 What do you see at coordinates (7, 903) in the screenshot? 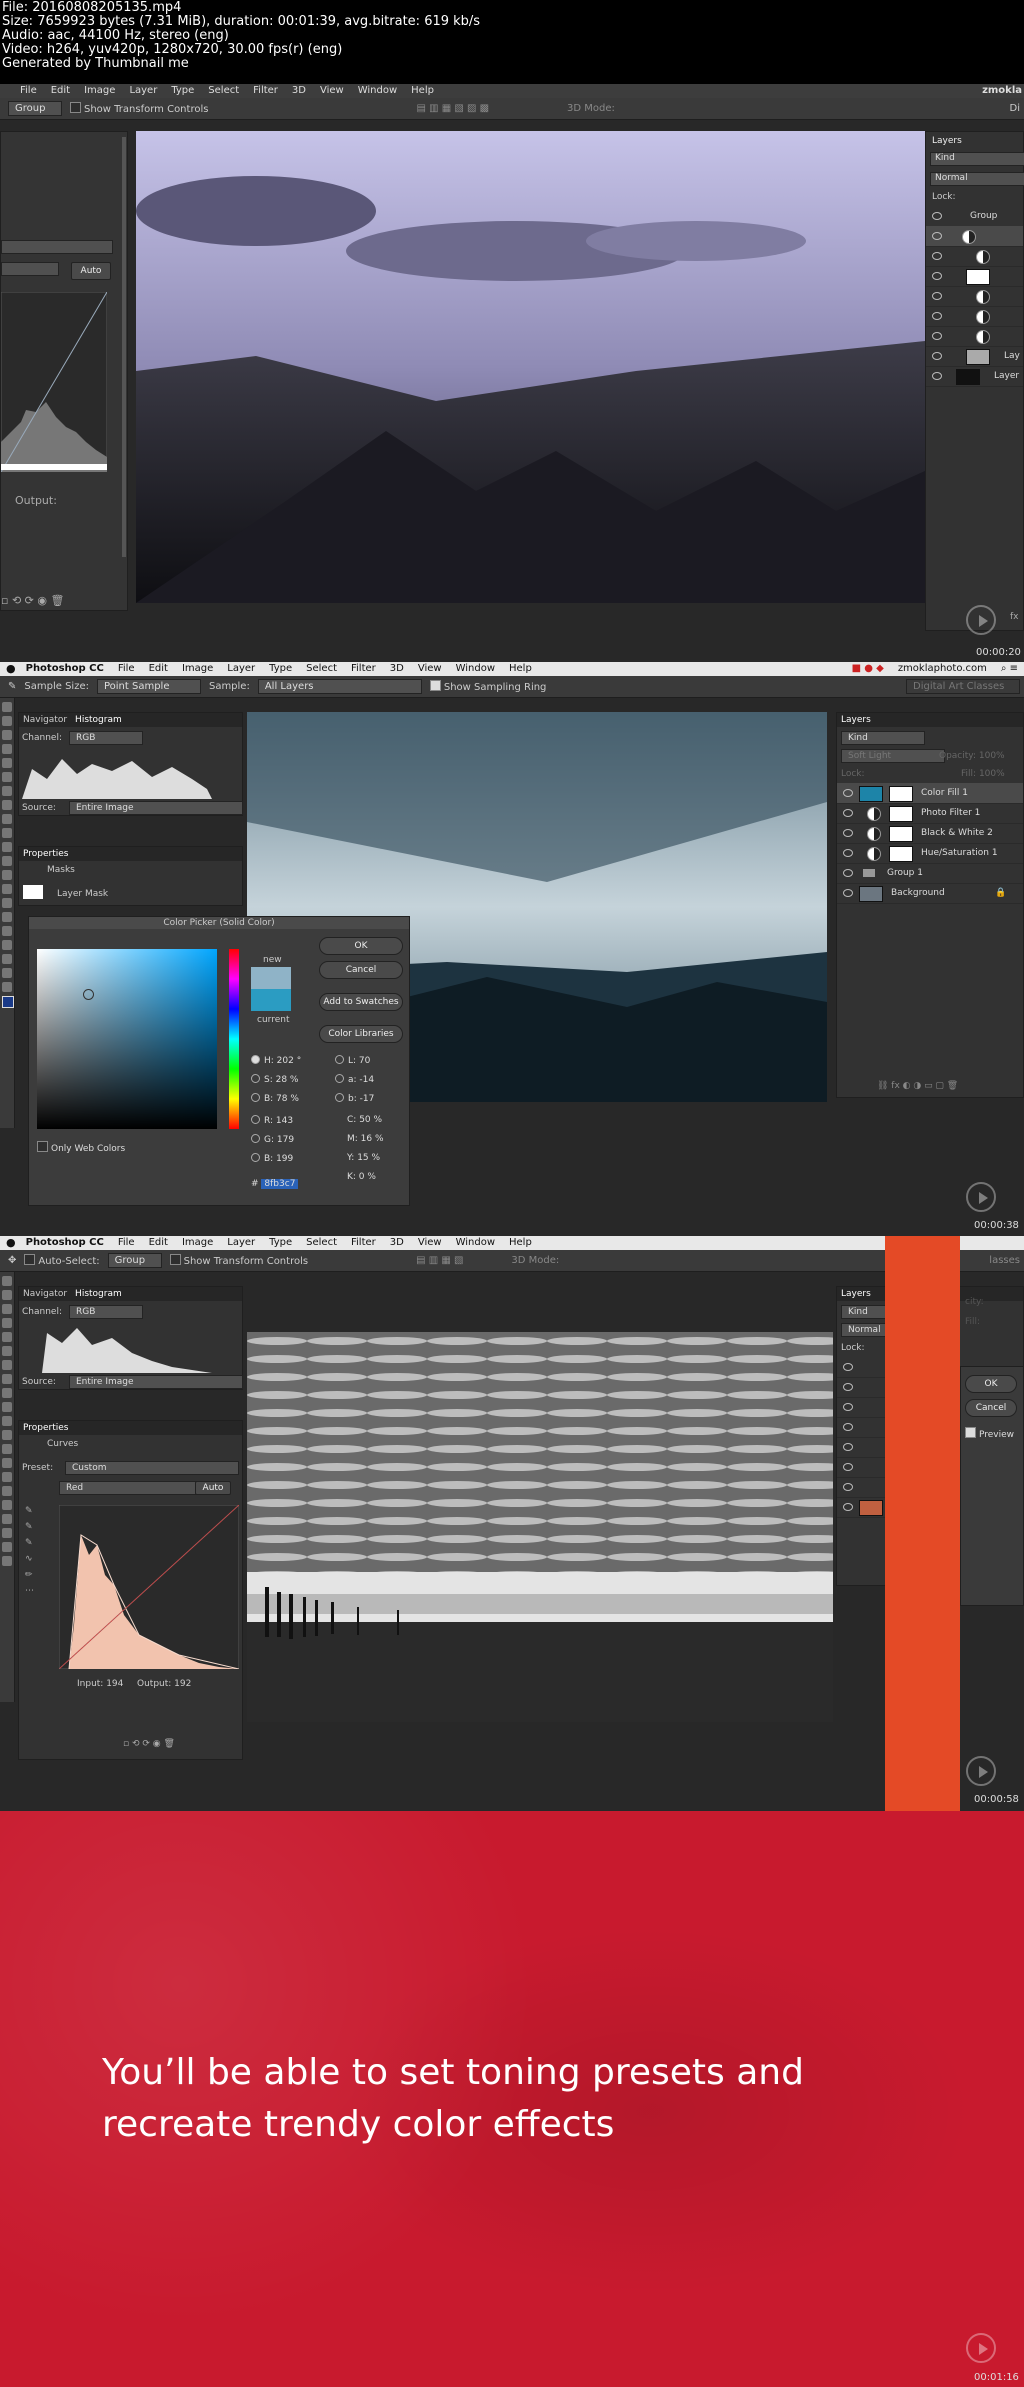
I see `pen-tool-icon` at bounding box center [7, 903].